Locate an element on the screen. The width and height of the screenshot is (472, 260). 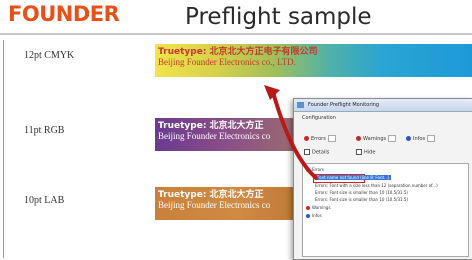
errors-dropdown is located at coordinates (331, 138).